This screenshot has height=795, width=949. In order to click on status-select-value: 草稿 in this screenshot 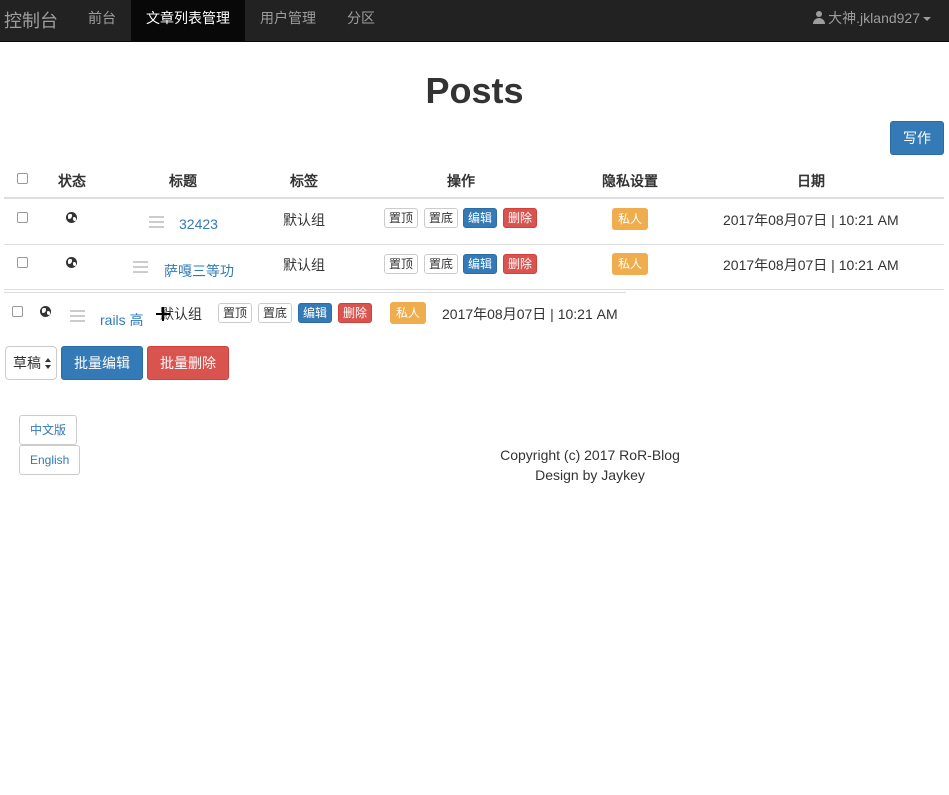, I will do `click(27, 363)`.